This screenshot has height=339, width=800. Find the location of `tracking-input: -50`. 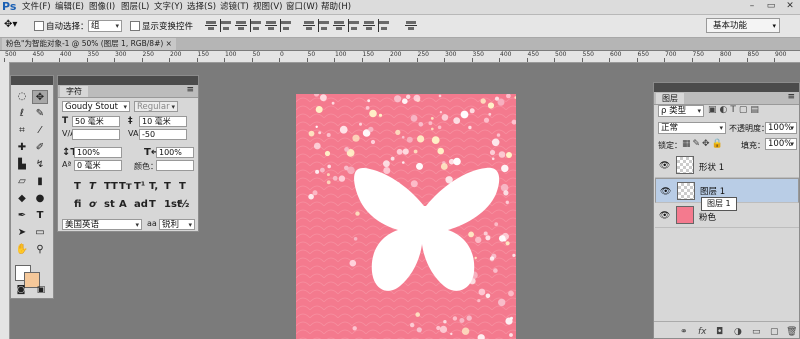

tracking-input: -50 is located at coordinates (163, 134).